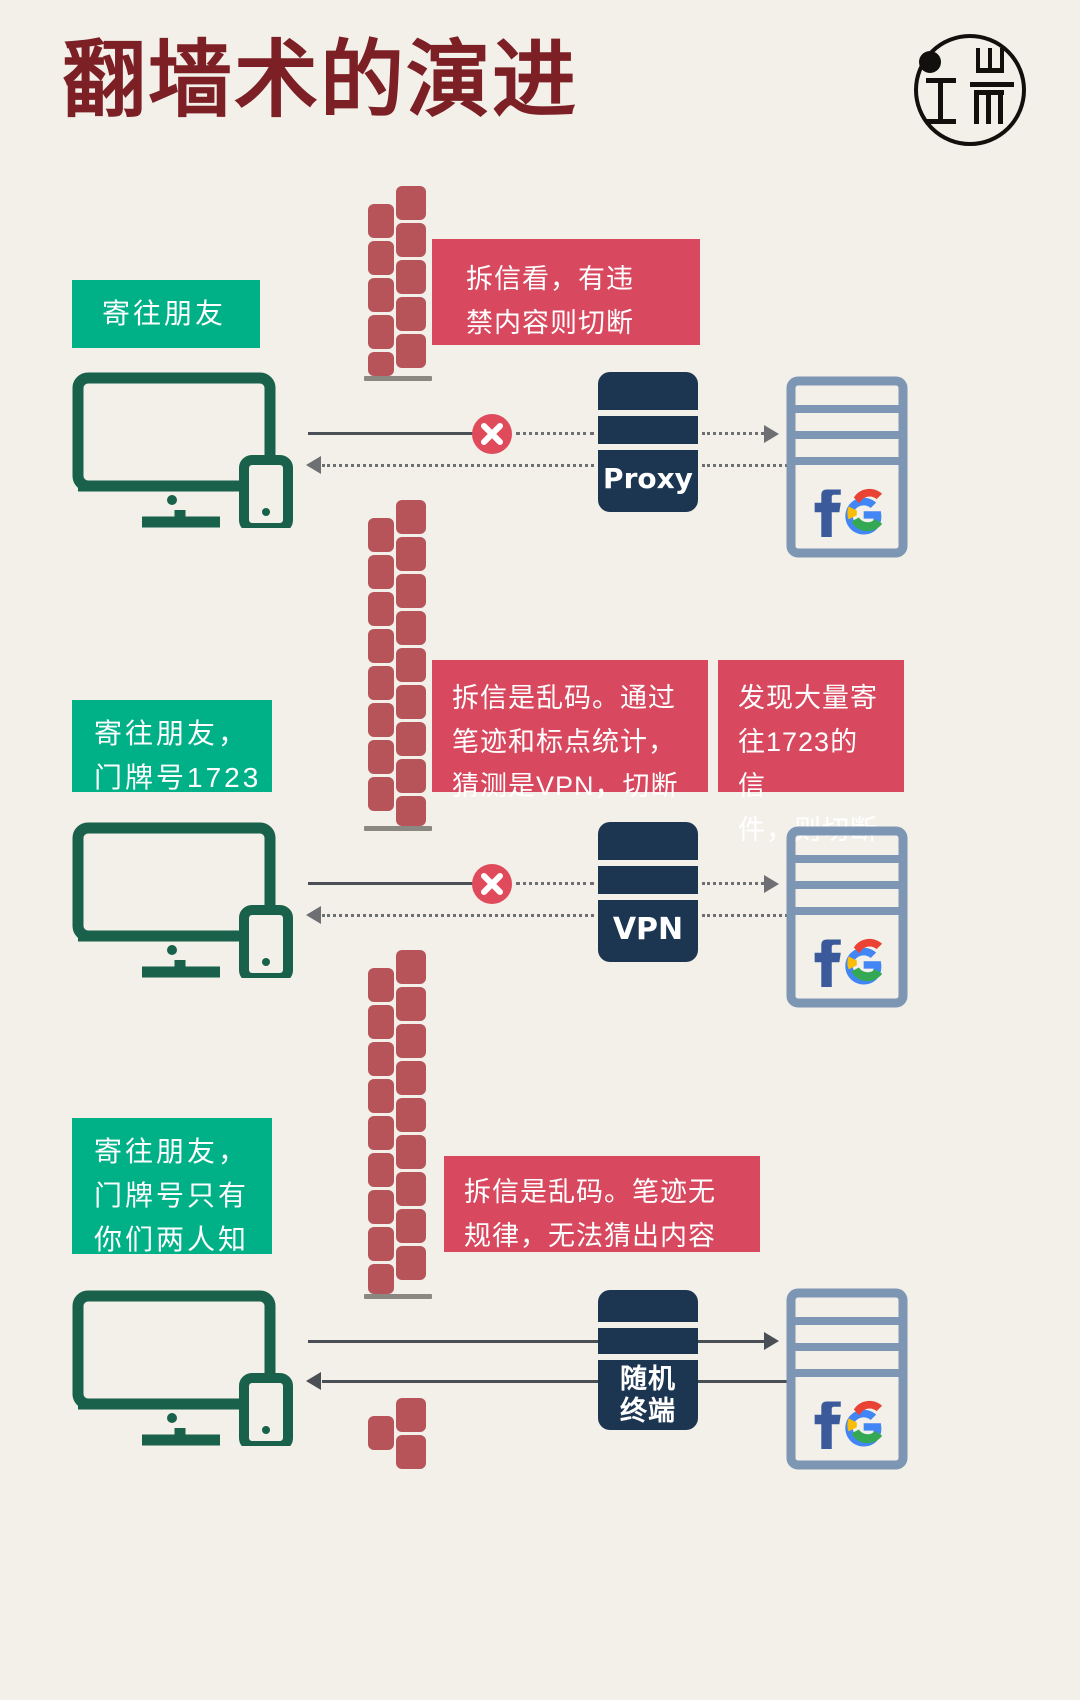 The height and width of the screenshot is (1700, 1080). I want to click on random-endpoint-server-3: 随机 终端, so click(648, 1360).